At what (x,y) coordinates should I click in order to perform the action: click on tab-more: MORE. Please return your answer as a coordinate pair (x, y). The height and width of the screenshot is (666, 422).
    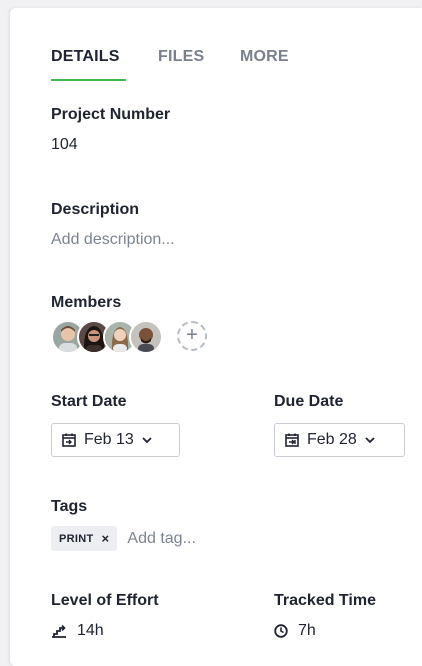
    Looking at the image, I should click on (264, 57).